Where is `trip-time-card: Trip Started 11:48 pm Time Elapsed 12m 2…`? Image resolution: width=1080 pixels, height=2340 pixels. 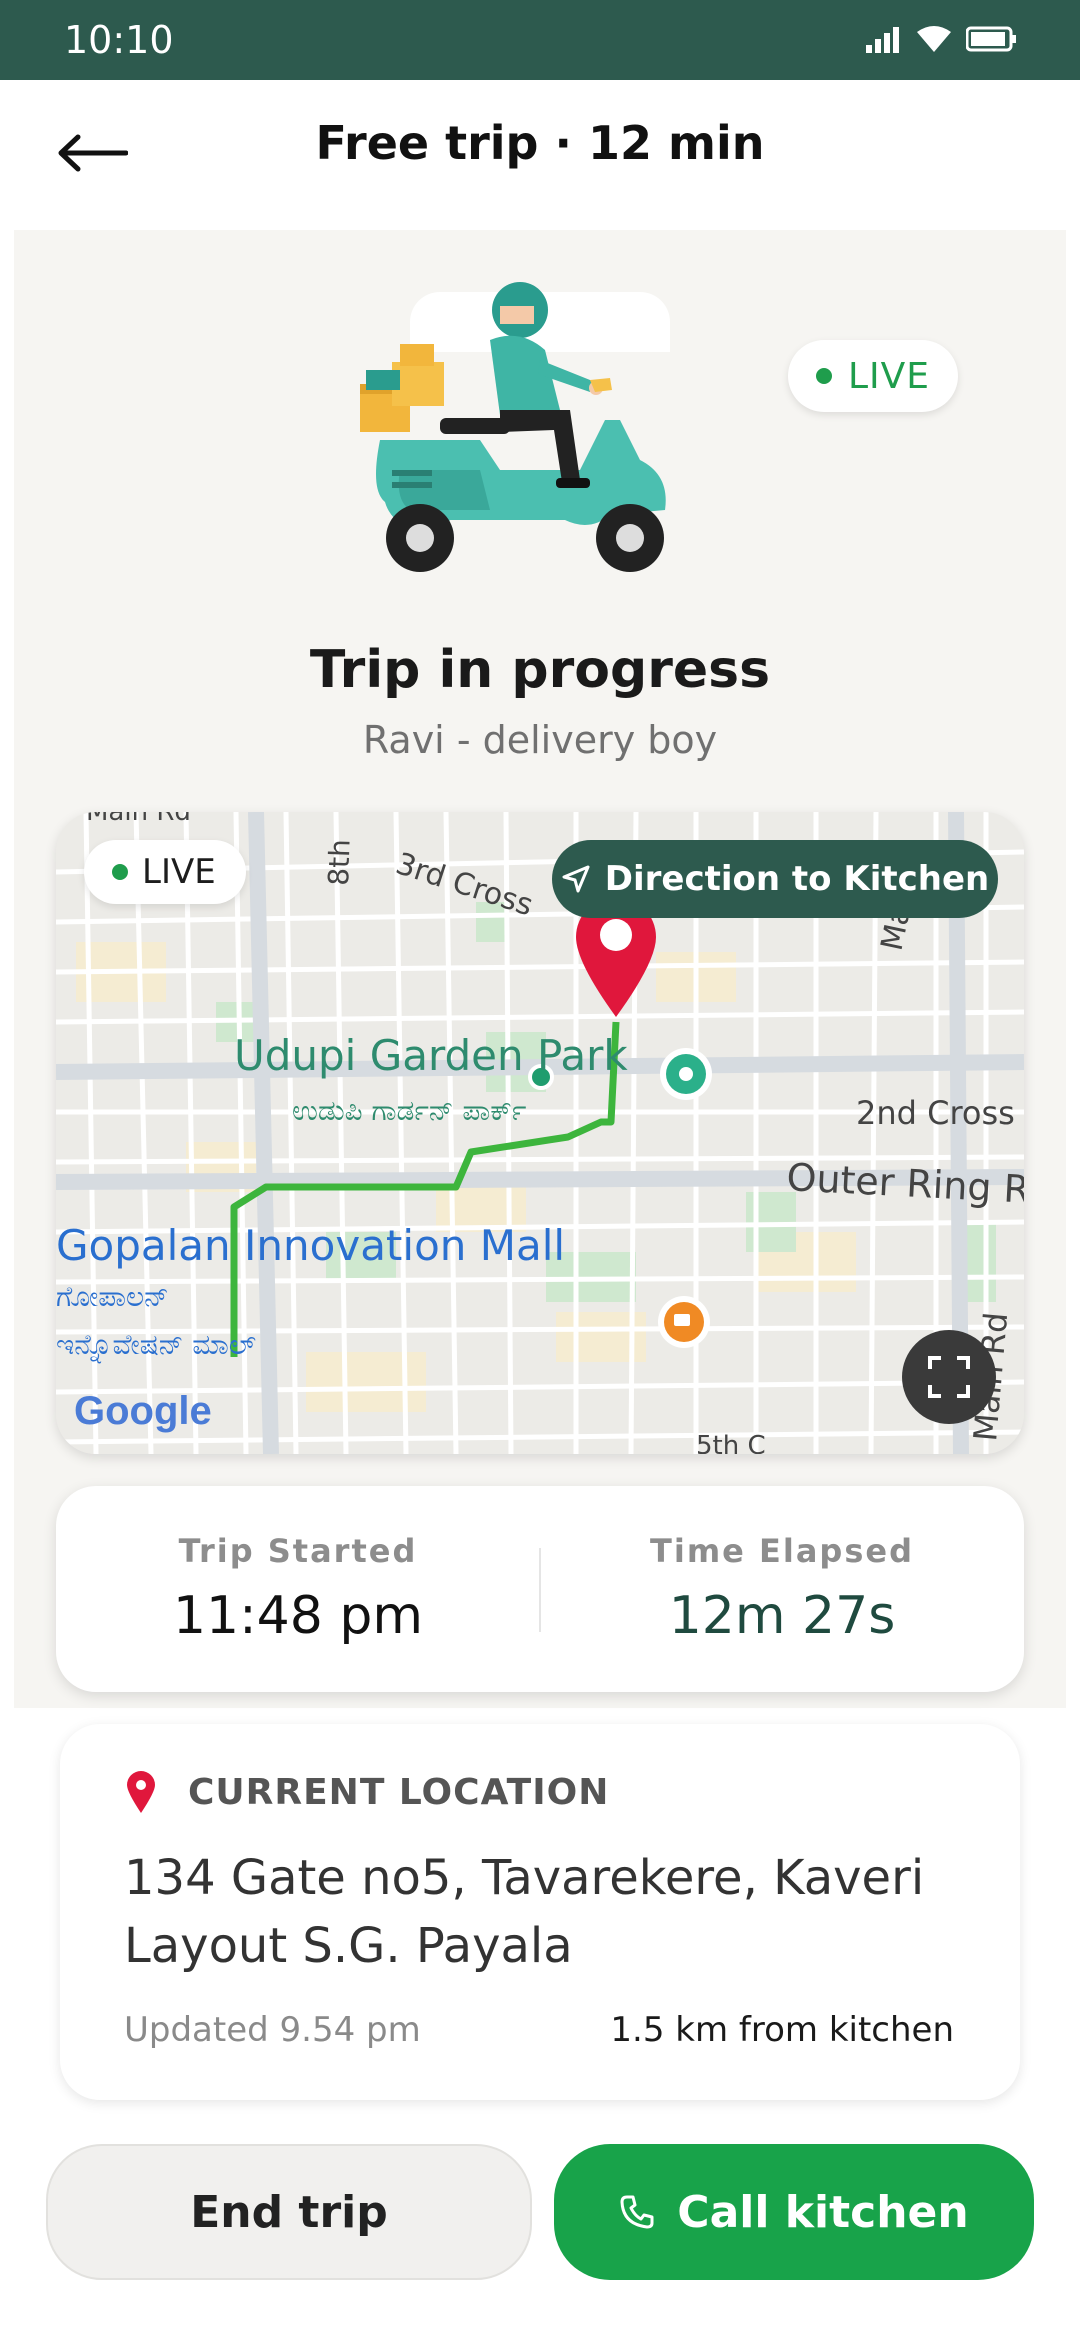
trip-time-card: Trip Started 11:48 pm Time Elapsed 12m 2… is located at coordinates (540, 1589).